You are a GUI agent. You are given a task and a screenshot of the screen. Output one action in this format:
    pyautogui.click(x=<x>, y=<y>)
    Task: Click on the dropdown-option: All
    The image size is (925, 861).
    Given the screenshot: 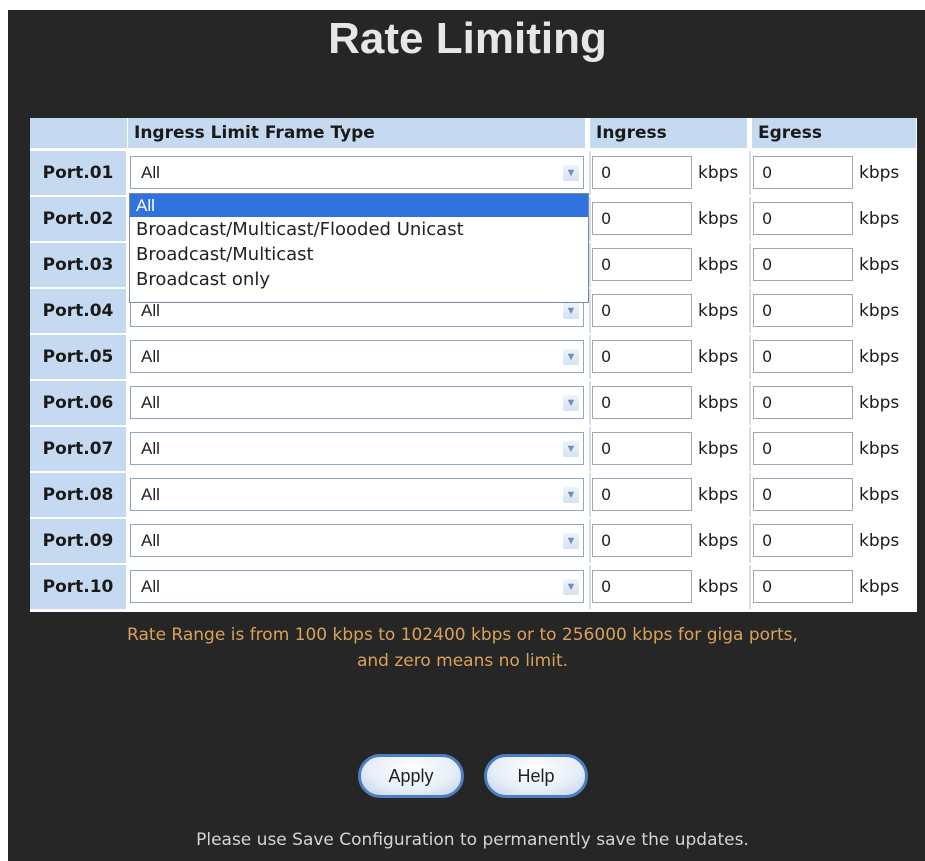 What is the action you would take?
    pyautogui.click(x=359, y=205)
    